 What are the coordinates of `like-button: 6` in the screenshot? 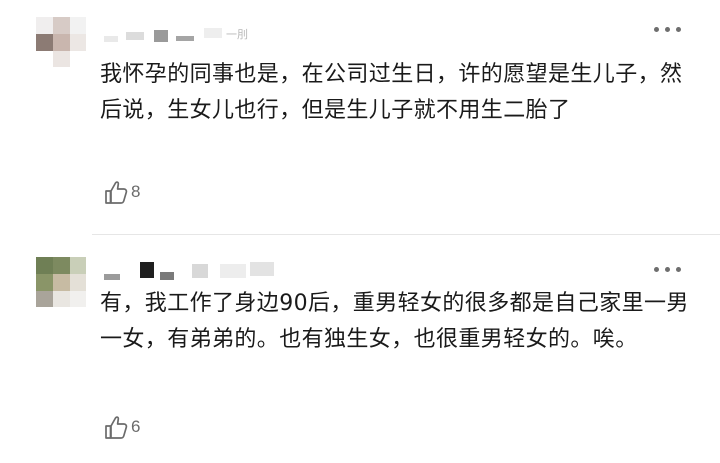 It's located at (122, 427).